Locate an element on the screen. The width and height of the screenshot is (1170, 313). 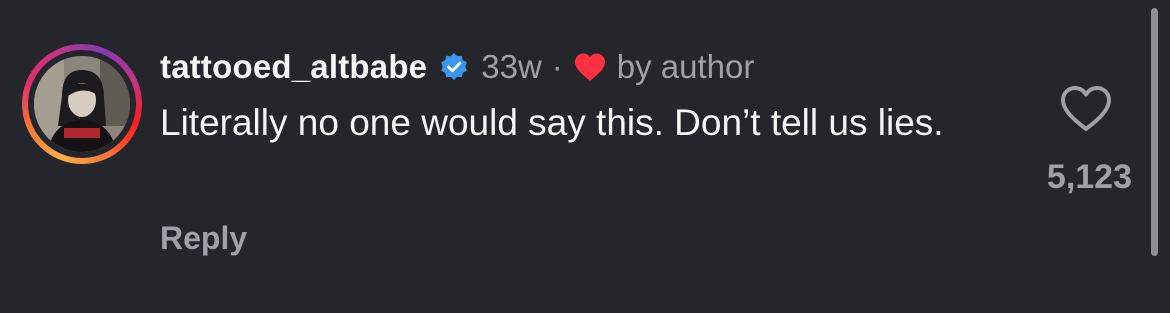
avatar-story-ring is located at coordinates (82, 104).